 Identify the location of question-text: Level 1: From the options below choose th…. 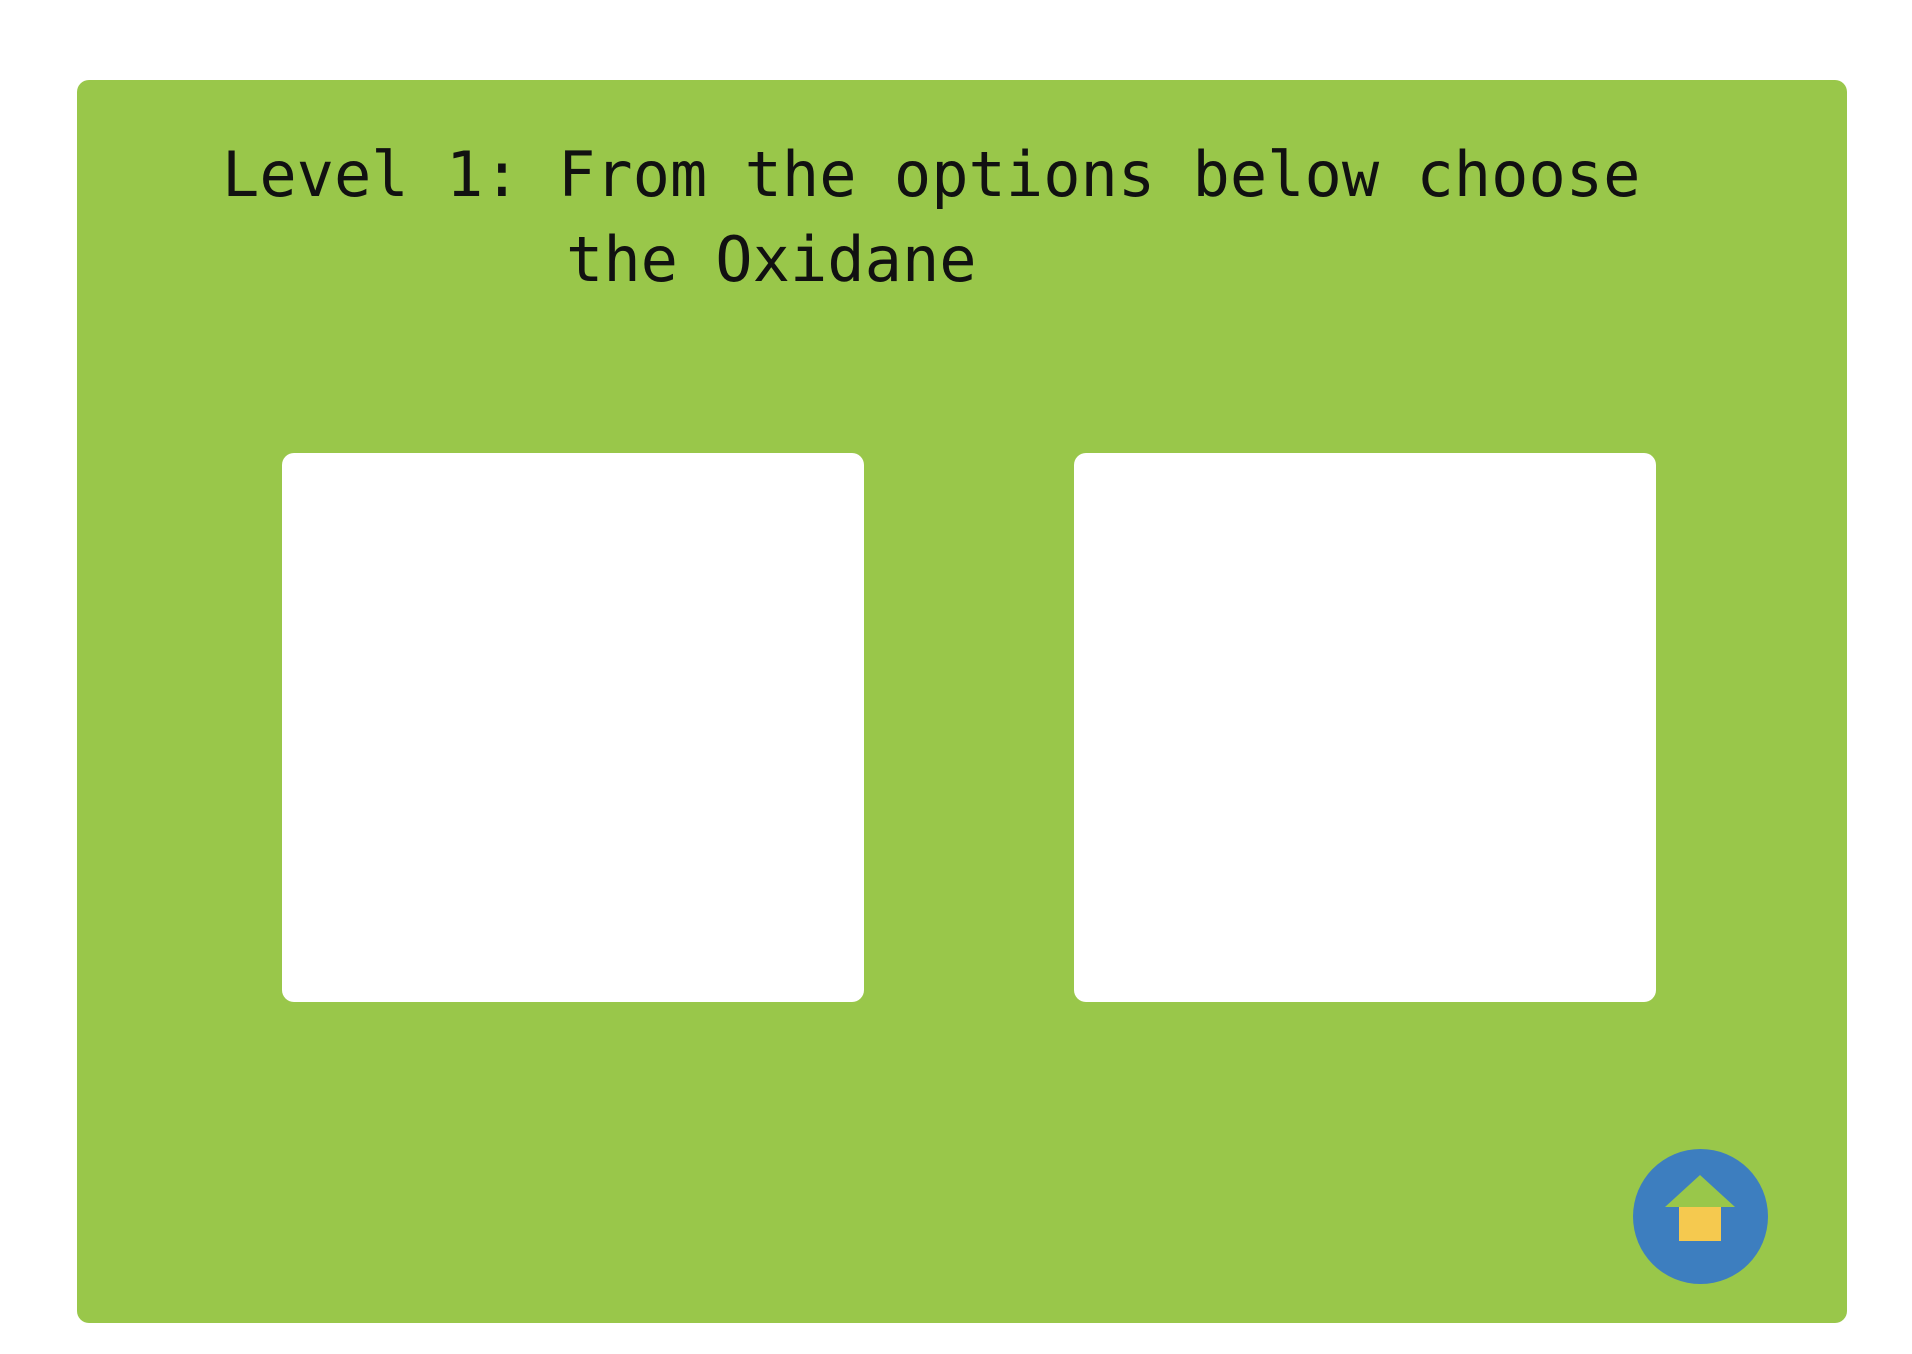
(931, 217).